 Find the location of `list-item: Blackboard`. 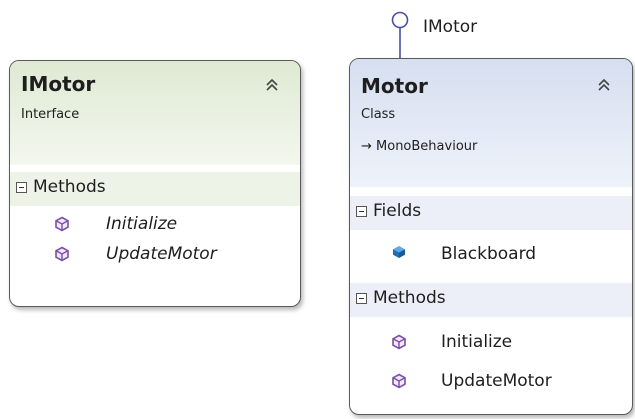

list-item: Blackboard is located at coordinates (491, 255).